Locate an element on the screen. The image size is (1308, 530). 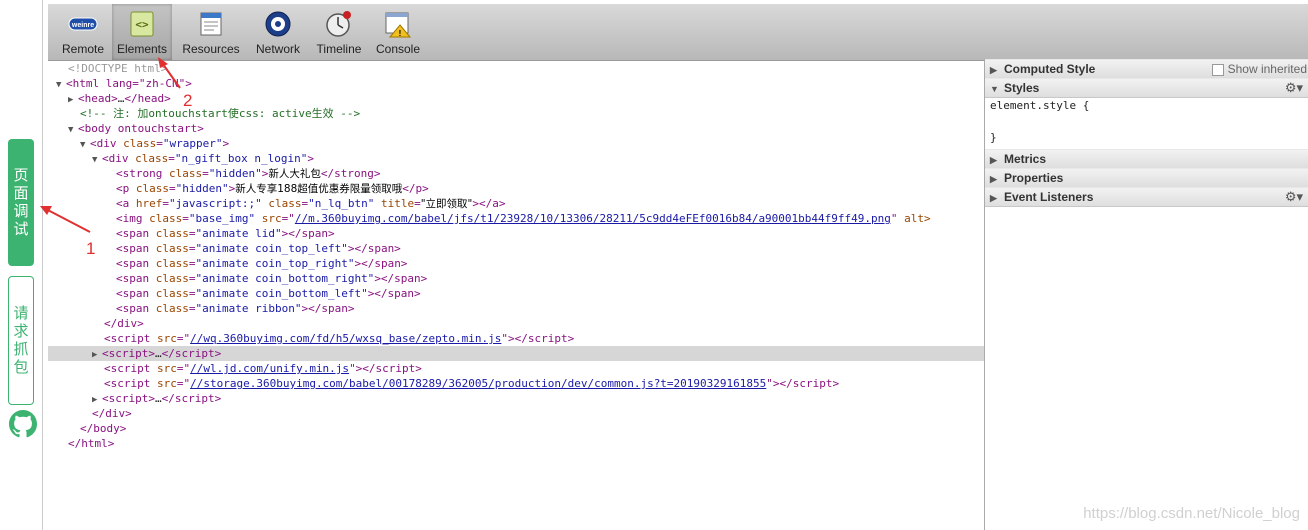
annotation-label-1: 1 is located at coordinates (91, 248).